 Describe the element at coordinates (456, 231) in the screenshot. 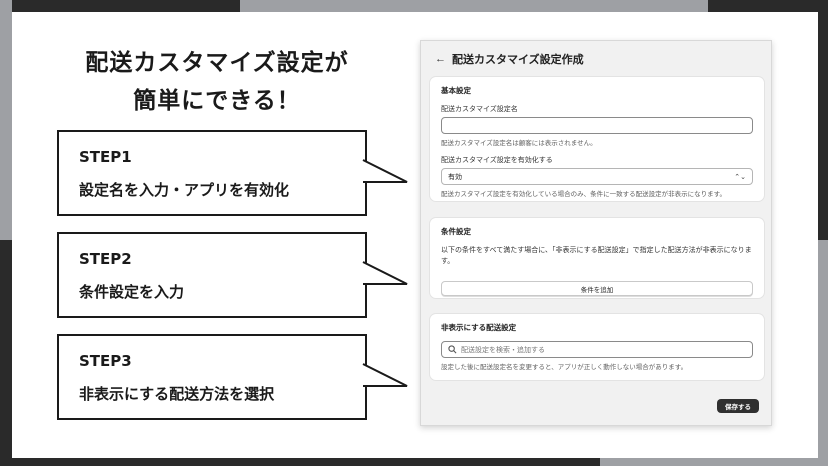

I see `conditions-title: 条件設定` at that location.